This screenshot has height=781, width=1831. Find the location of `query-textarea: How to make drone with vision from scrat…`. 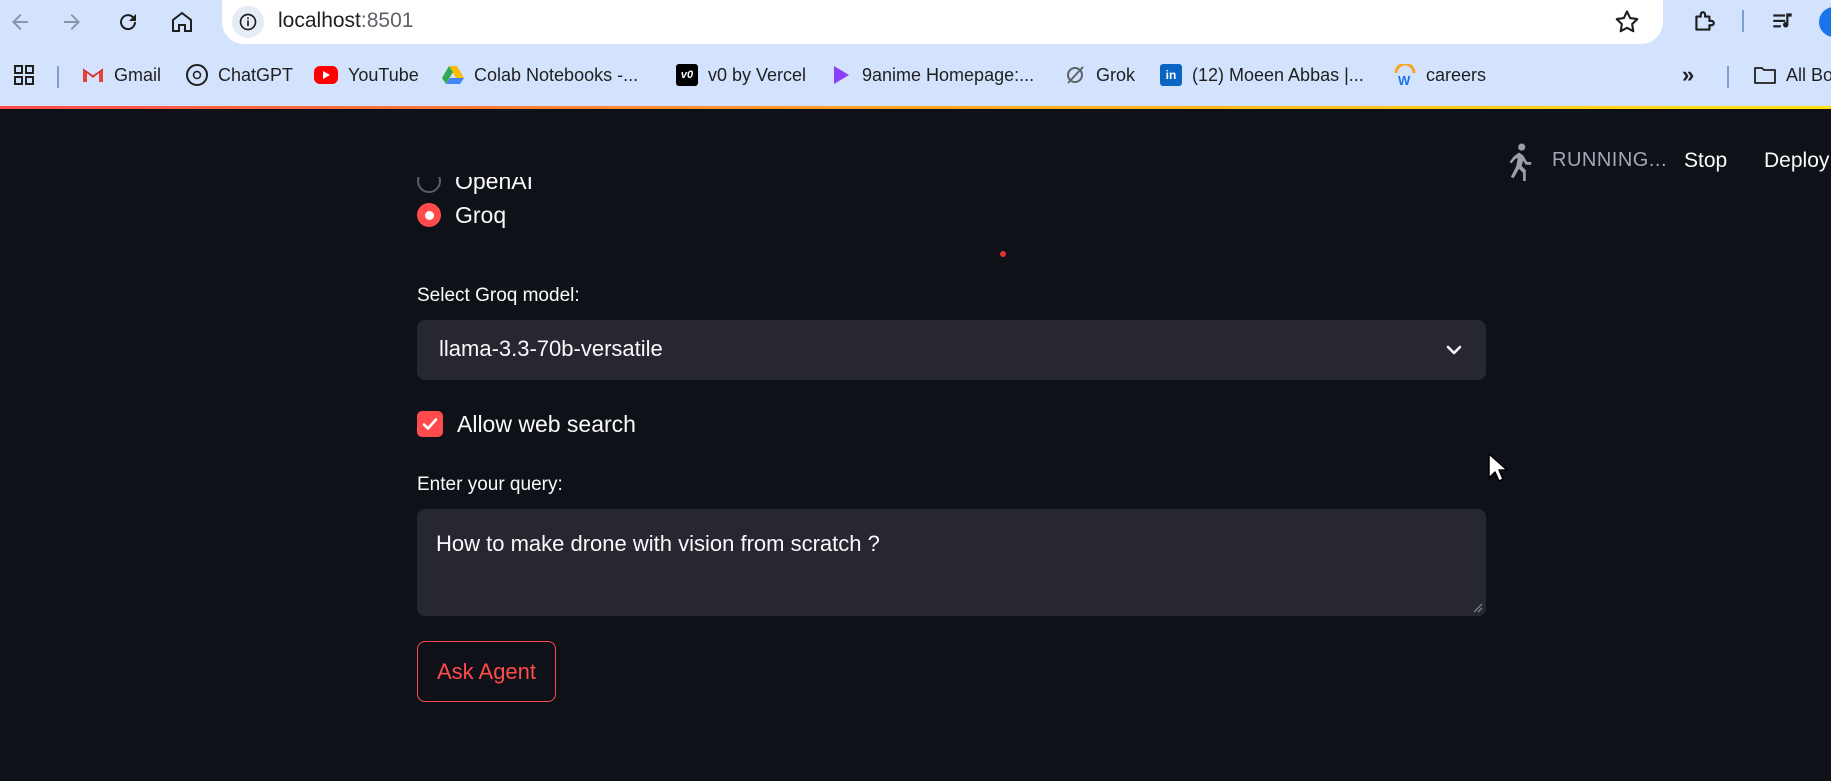

query-textarea: How to make drone with vision from scrat… is located at coordinates (951, 562).